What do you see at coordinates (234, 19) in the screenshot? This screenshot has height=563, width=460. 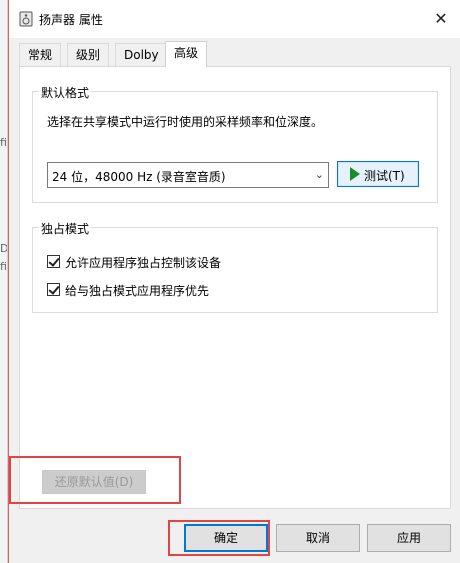 I see `title-bar: 扬声器 属性 ✕` at bounding box center [234, 19].